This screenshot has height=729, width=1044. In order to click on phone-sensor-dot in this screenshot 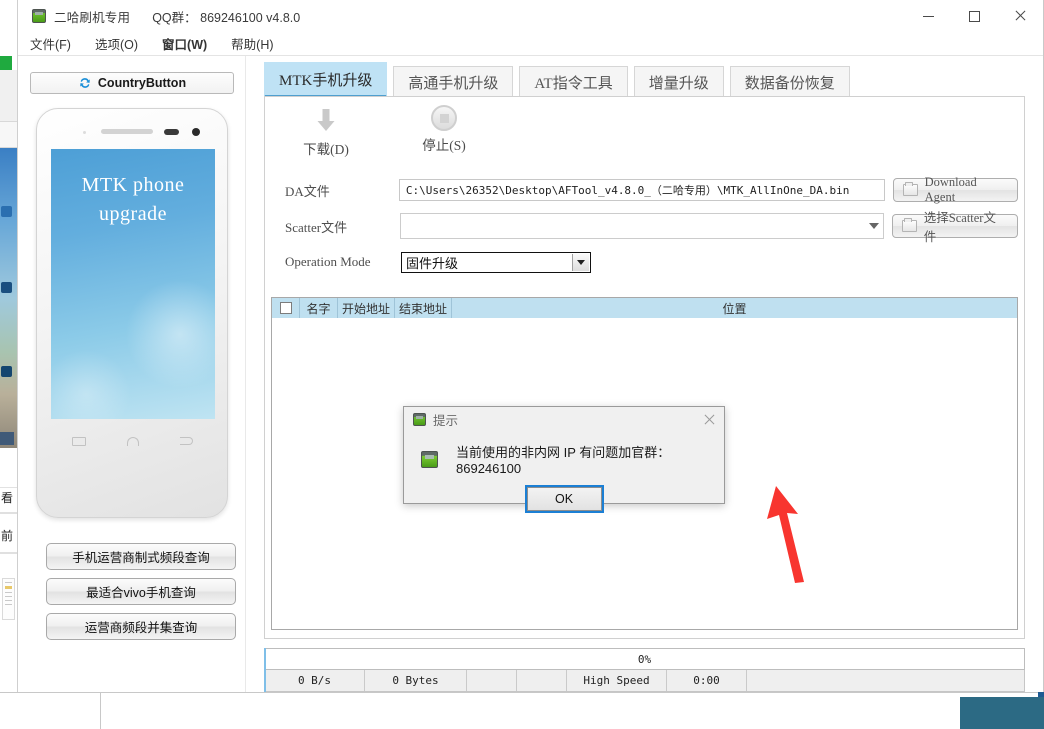, I will do `click(84, 132)`.